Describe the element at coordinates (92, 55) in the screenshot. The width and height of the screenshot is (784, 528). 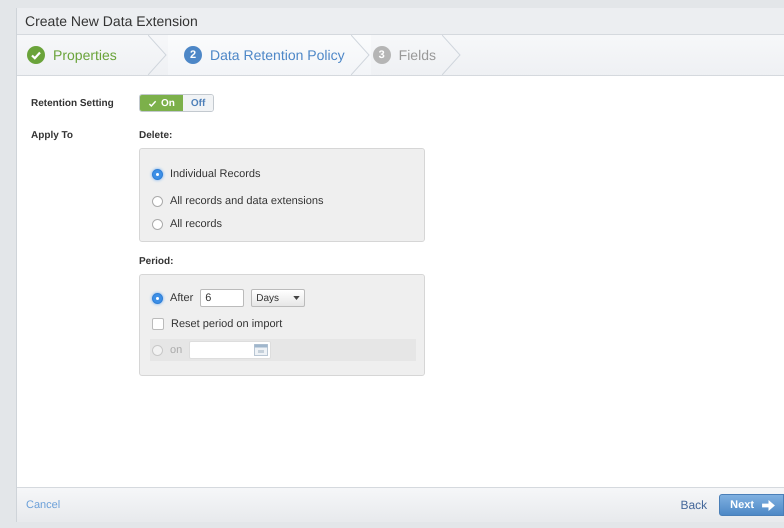
I see `wizard-step: Properties` at that location.